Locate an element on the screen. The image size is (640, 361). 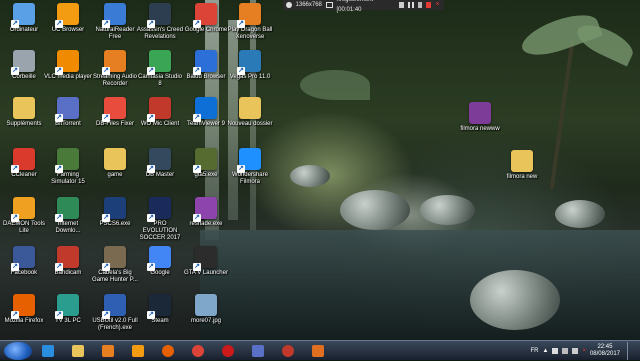
desktop-icon-label: GTA V Launcher is located at coordinates (206, 273).